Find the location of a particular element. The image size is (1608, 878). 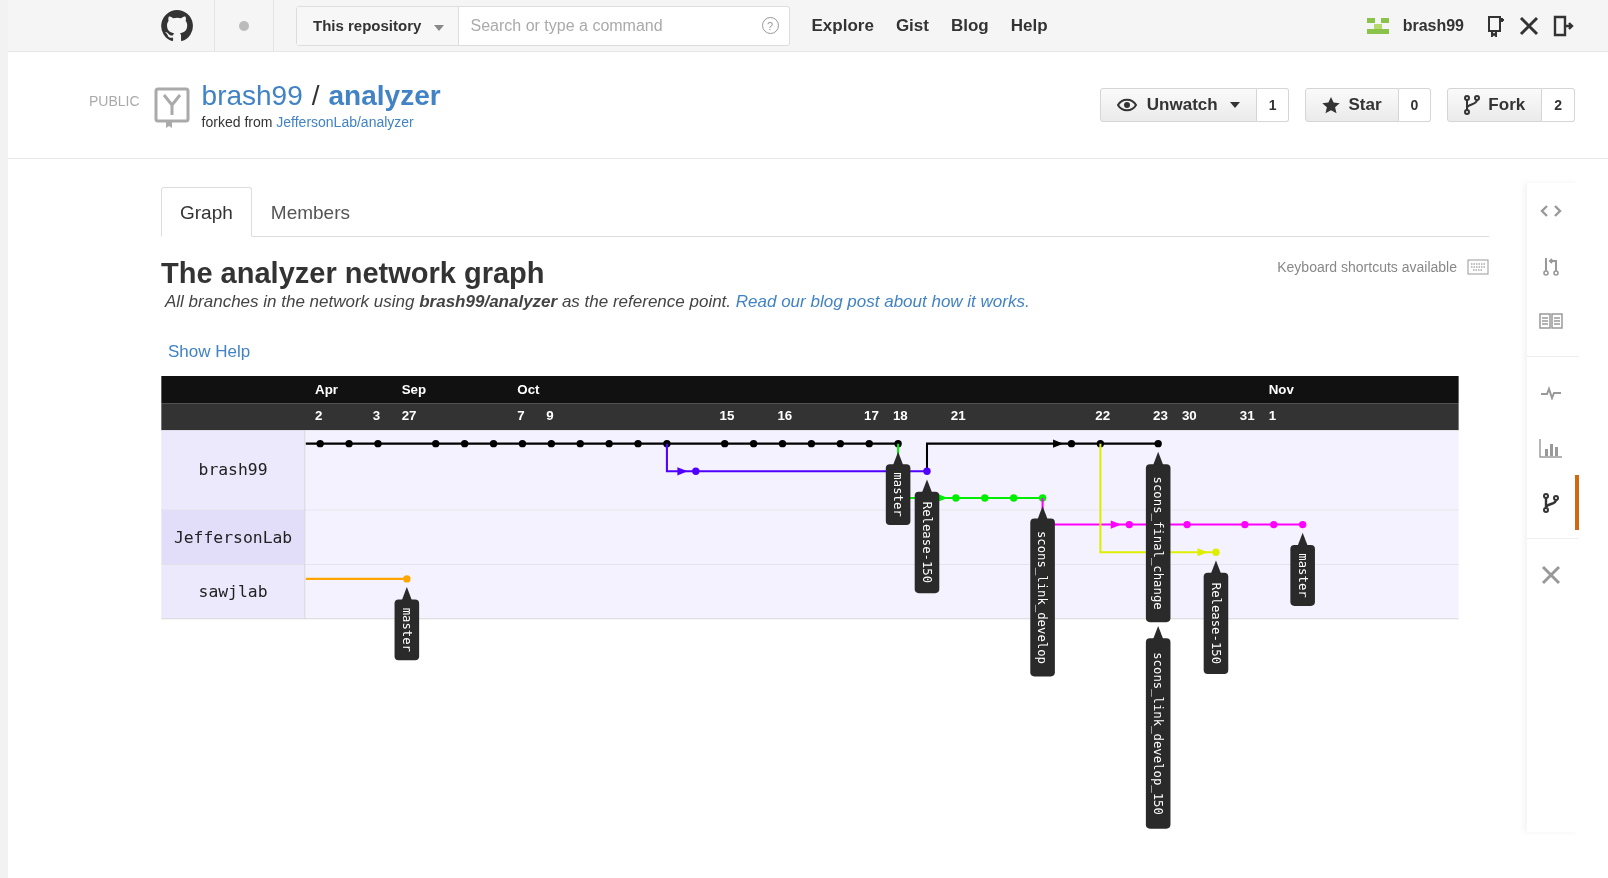

show-help-link: Show Help is located at coordinates (209, 352).